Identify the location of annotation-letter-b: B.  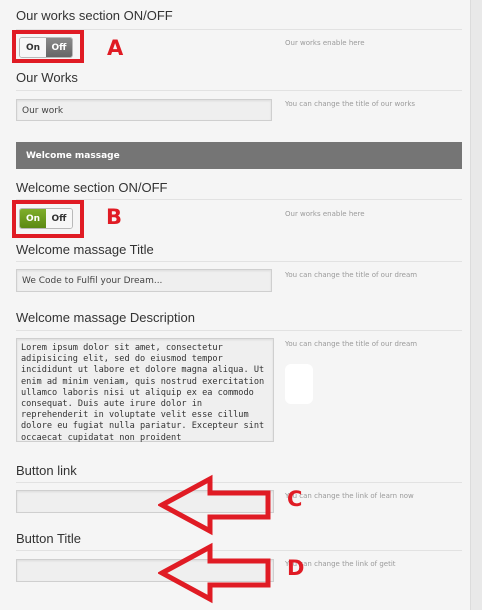
(114, 217).